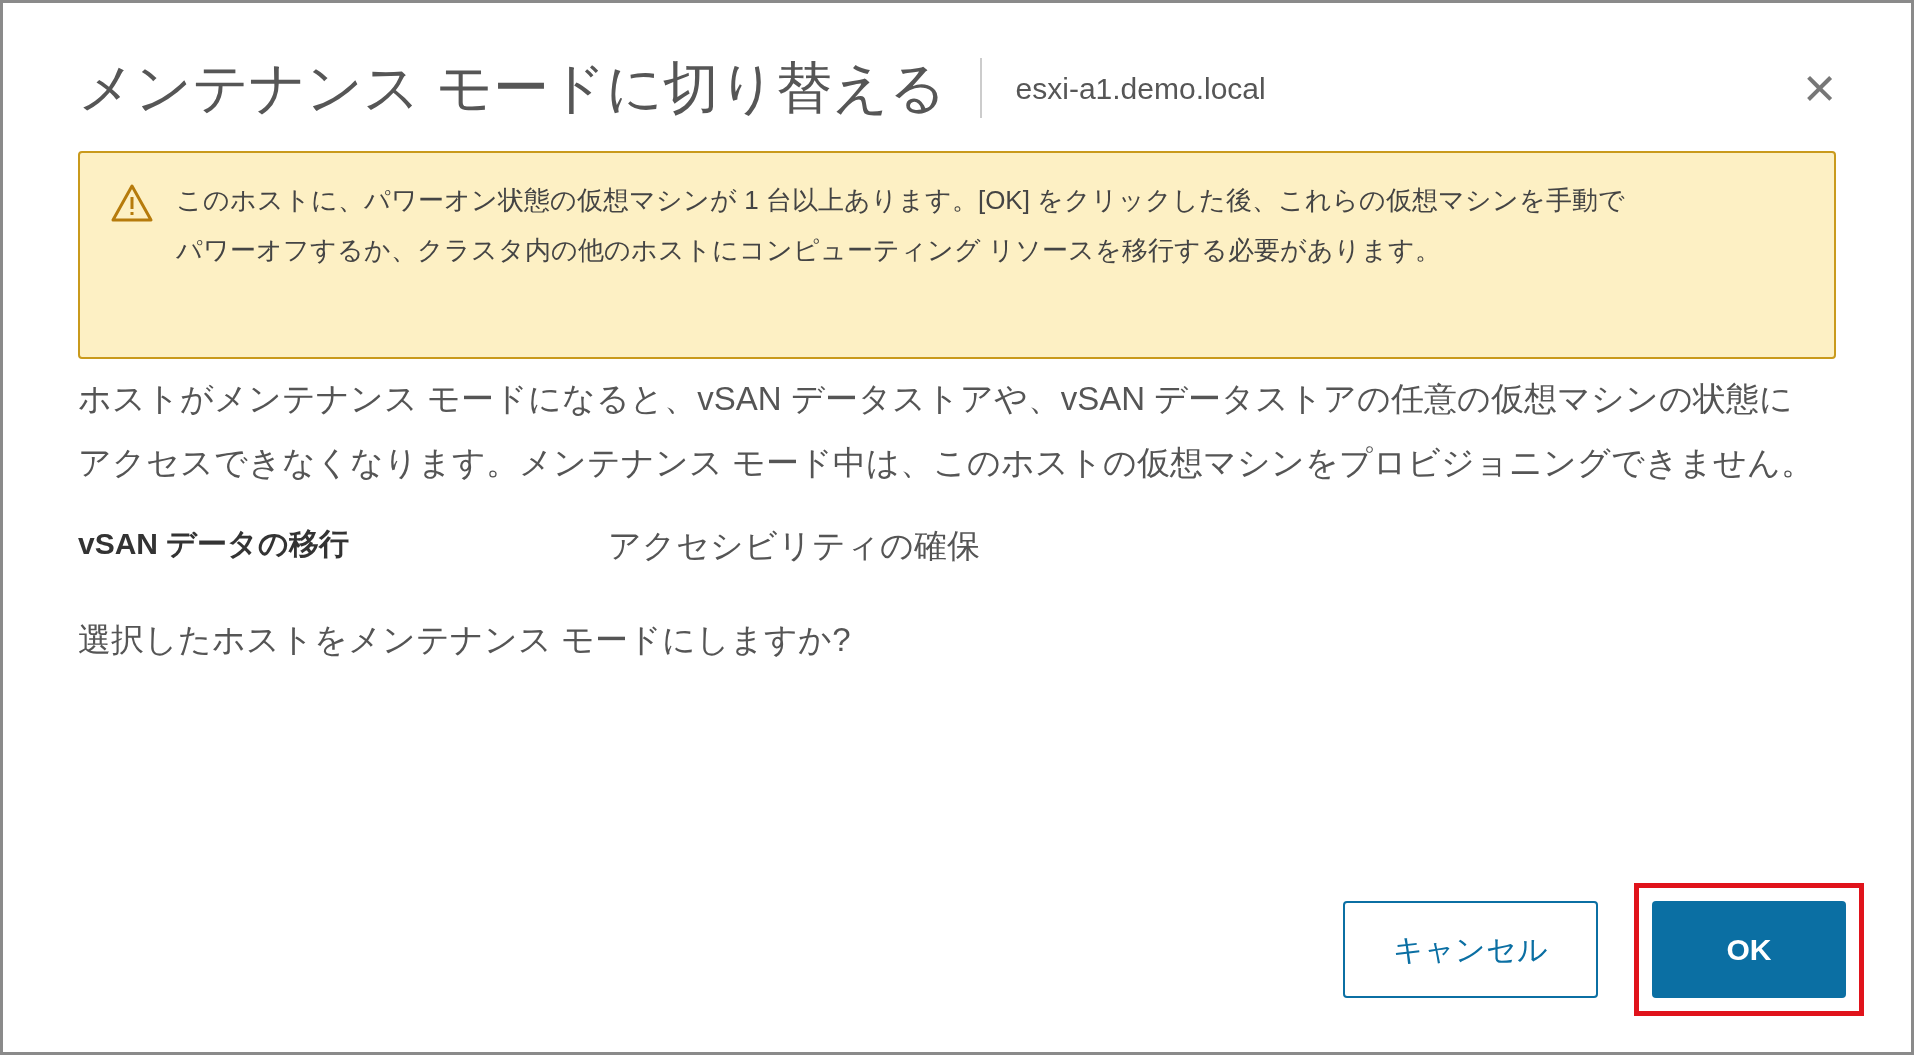 This screenshot has width=1914, height=1055. What do you see at coordinates (1819, 88) in the screenshot?
I see `close-button: ×` at bounding box center [1819, 88].